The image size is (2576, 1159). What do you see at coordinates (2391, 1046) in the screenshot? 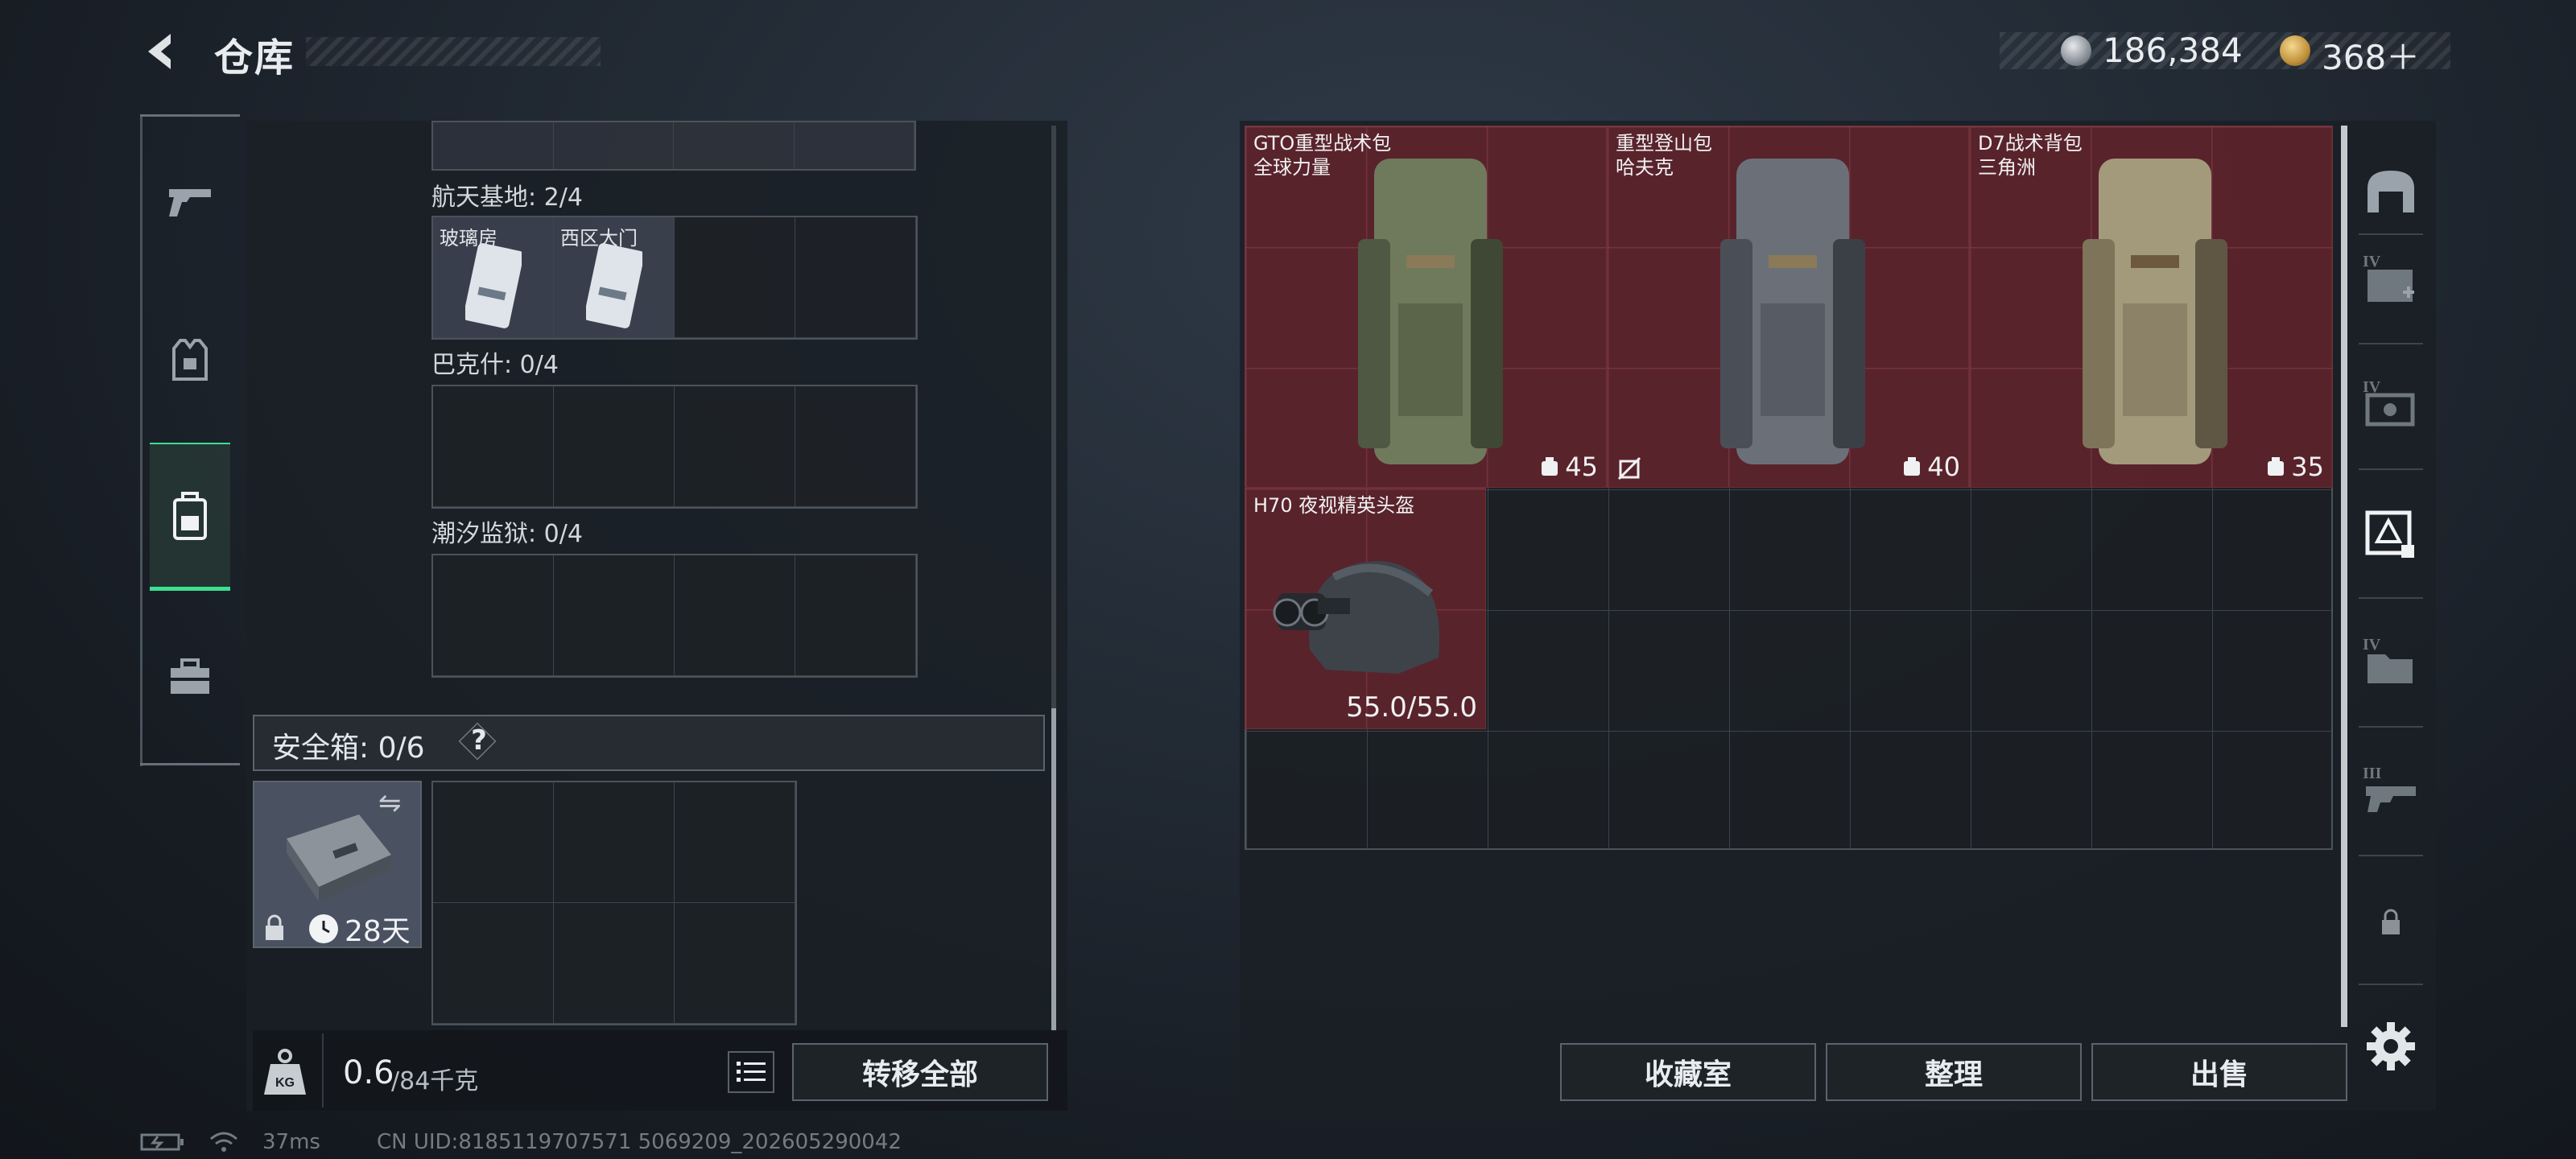
I see `gear-icon` at bounding box center [2391, 1046].